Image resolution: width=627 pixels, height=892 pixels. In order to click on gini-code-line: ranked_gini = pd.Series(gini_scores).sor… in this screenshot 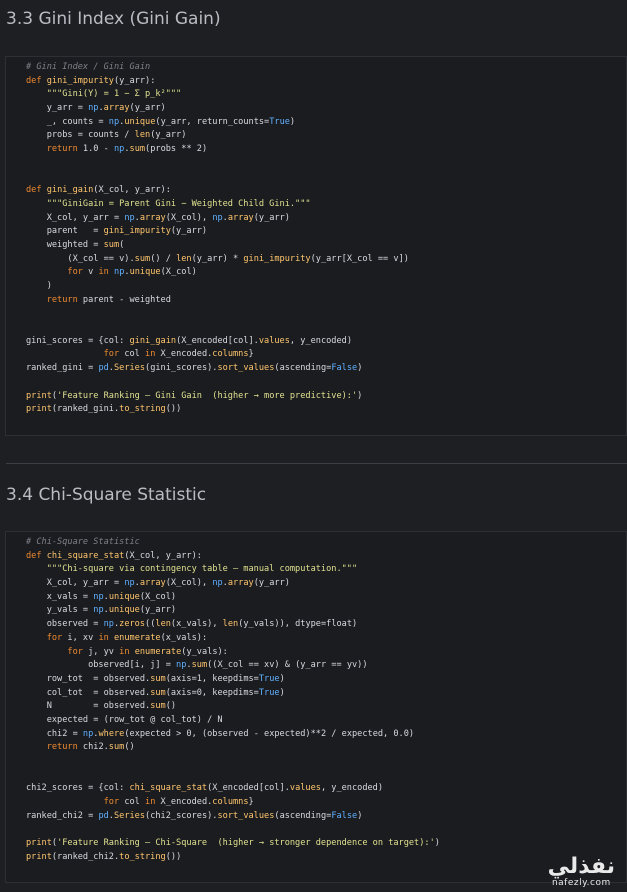, I will do `click(194, 368)`.